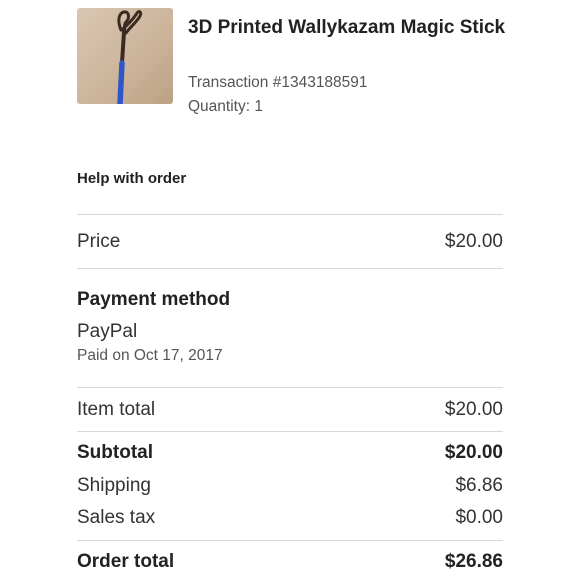 Image resolution: width=580 pixels, height=580 pixels. Describe the element at coordinates (131, 178) in the screenshot. I see `help-with-order-link: Help with order` at that location.